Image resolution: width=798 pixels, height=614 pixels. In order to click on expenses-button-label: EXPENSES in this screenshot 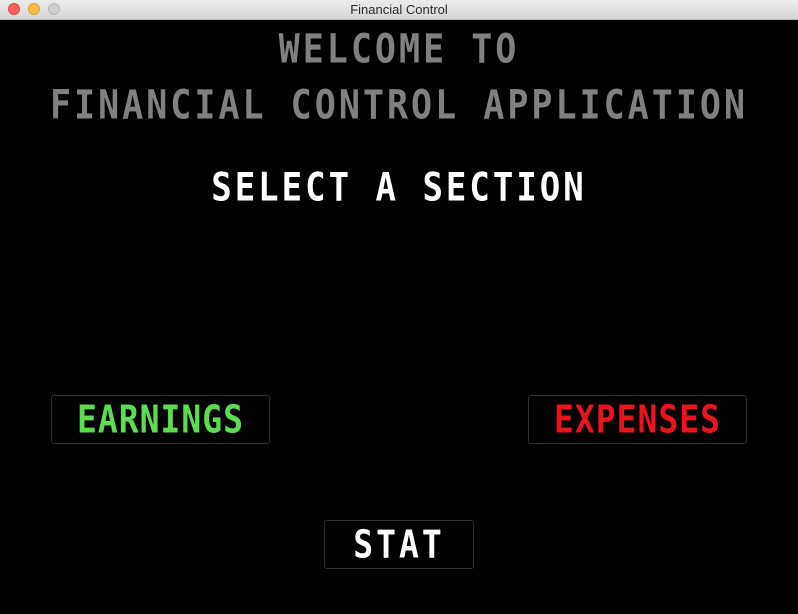, I will do `click(637, 419)`.